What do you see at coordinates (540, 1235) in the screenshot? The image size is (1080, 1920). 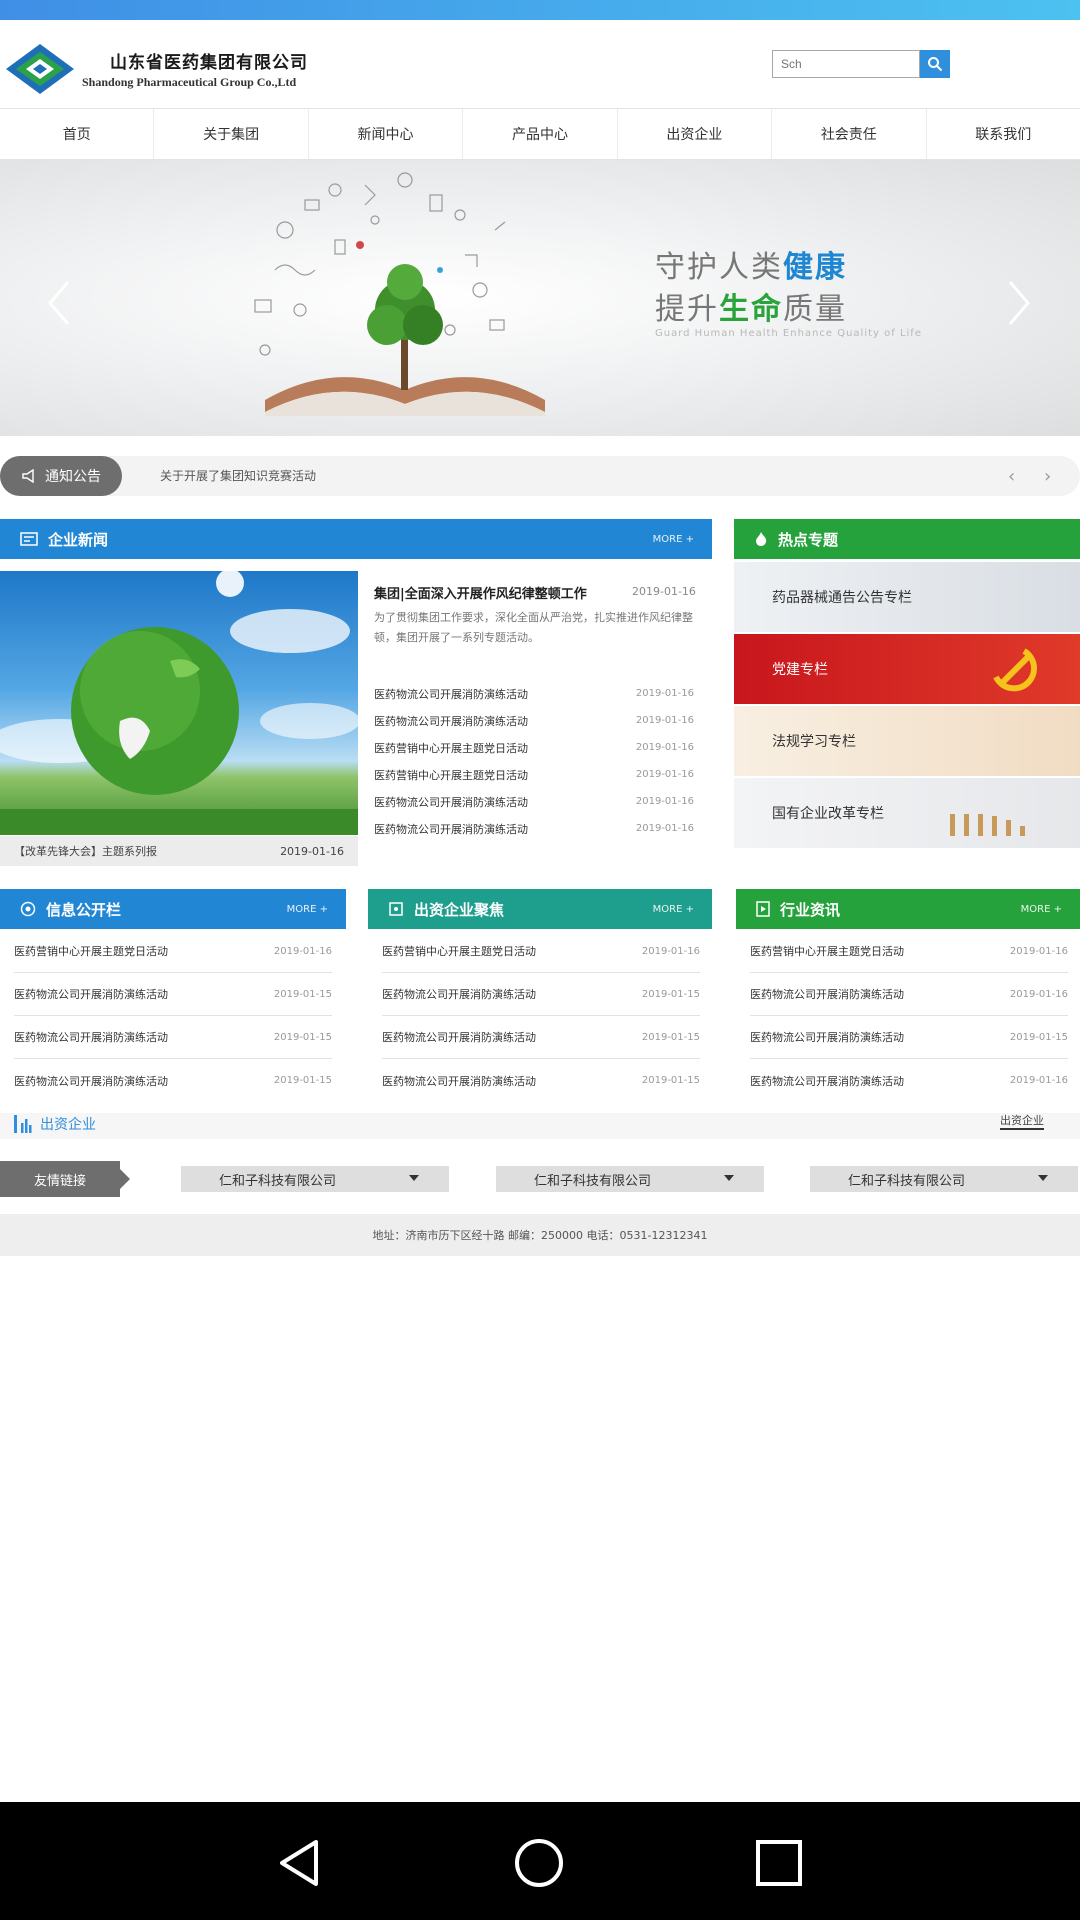 I see `site-footer: 地址：济南市历下区经十路 邮编：250000 电话：0531-12312341` at bounding box center [540, 1235].